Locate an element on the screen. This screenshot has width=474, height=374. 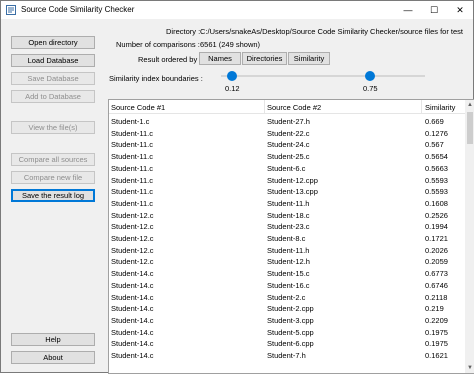
cell-source2: Student-22.c is located at coordinates (288, 133).